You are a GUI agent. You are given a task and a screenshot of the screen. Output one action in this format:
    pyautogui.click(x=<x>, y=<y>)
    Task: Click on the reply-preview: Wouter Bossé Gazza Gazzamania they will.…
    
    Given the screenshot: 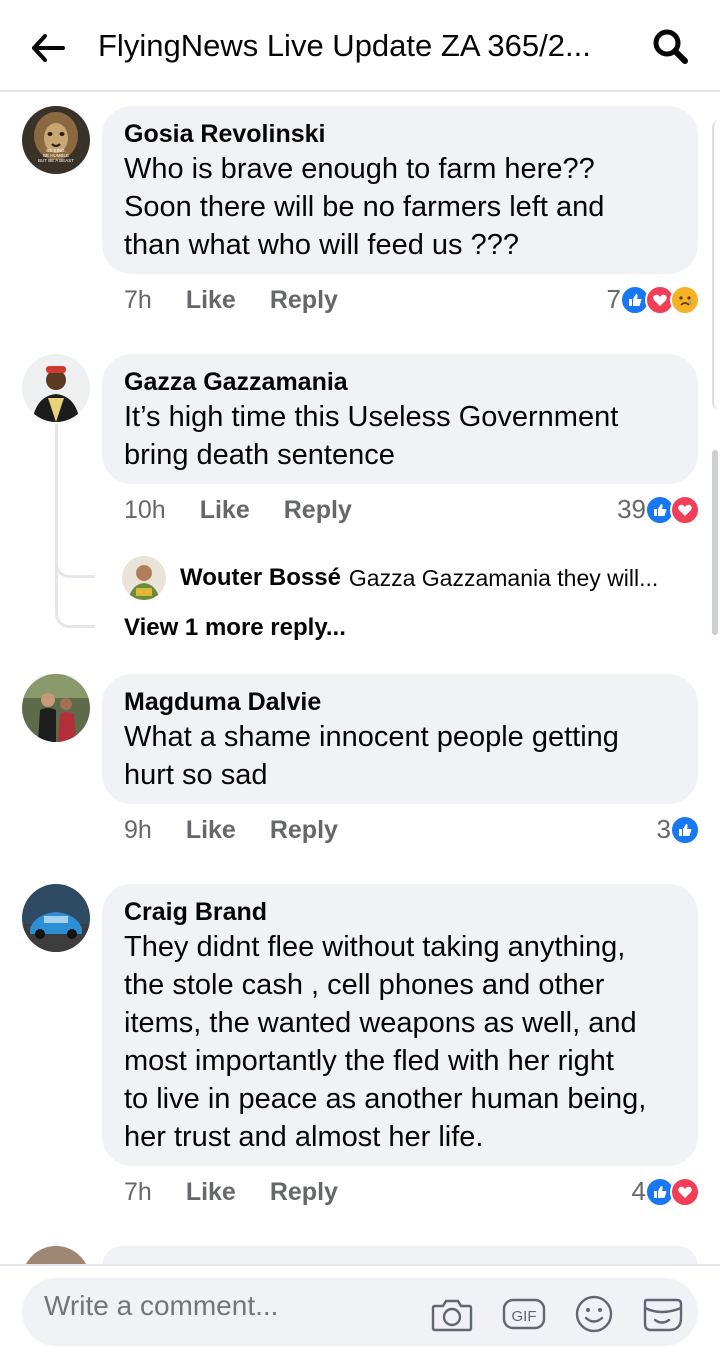 What is the action you would take?
    pyautogui.click(x=390, y=578)
    